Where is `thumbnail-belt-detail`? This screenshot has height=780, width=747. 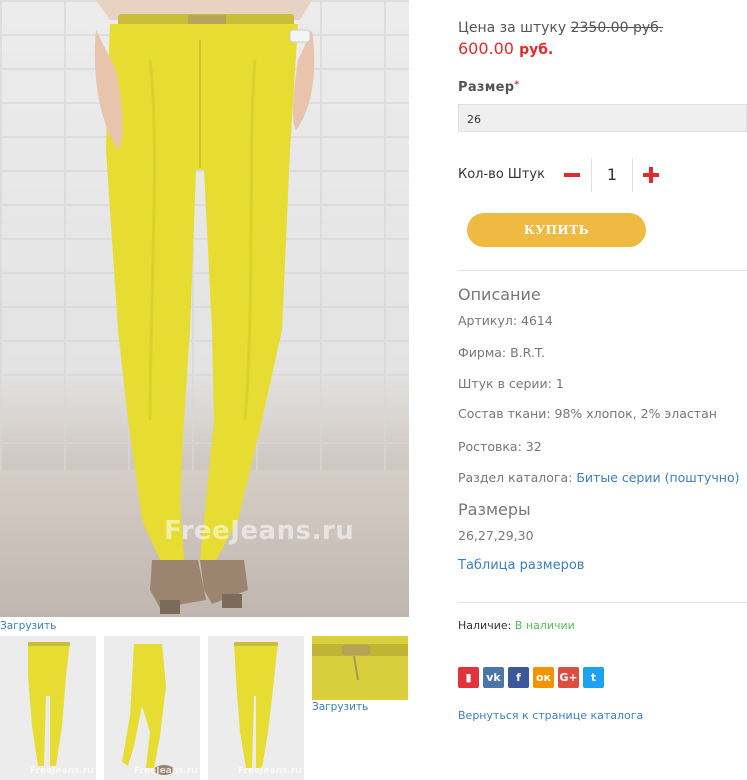 thumbnail-belt-detail is located at coordinates (360, 668).